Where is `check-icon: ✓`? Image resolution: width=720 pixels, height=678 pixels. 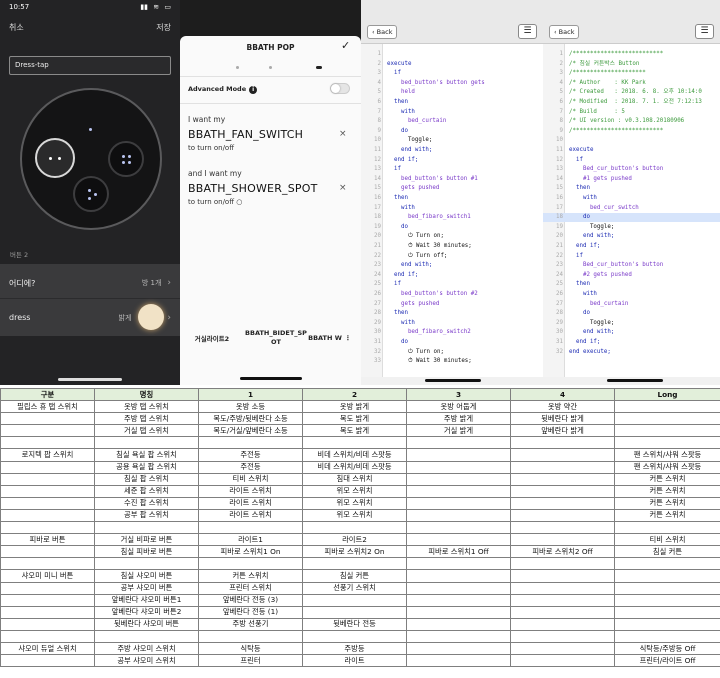 check-icon: ✓ is located at coordinates (345, 45).